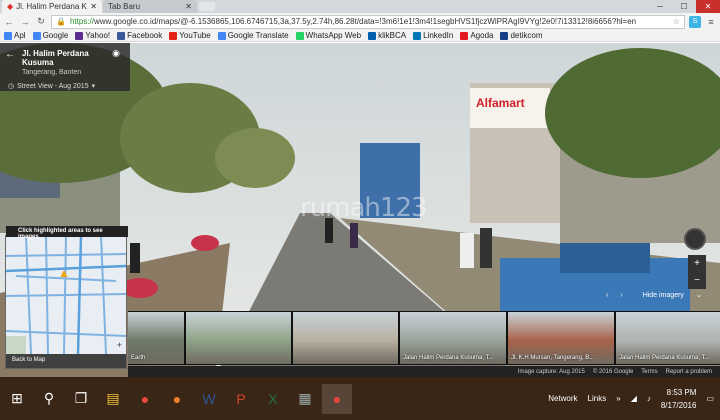  I want to click on links-label: Links, so click(597, 398).